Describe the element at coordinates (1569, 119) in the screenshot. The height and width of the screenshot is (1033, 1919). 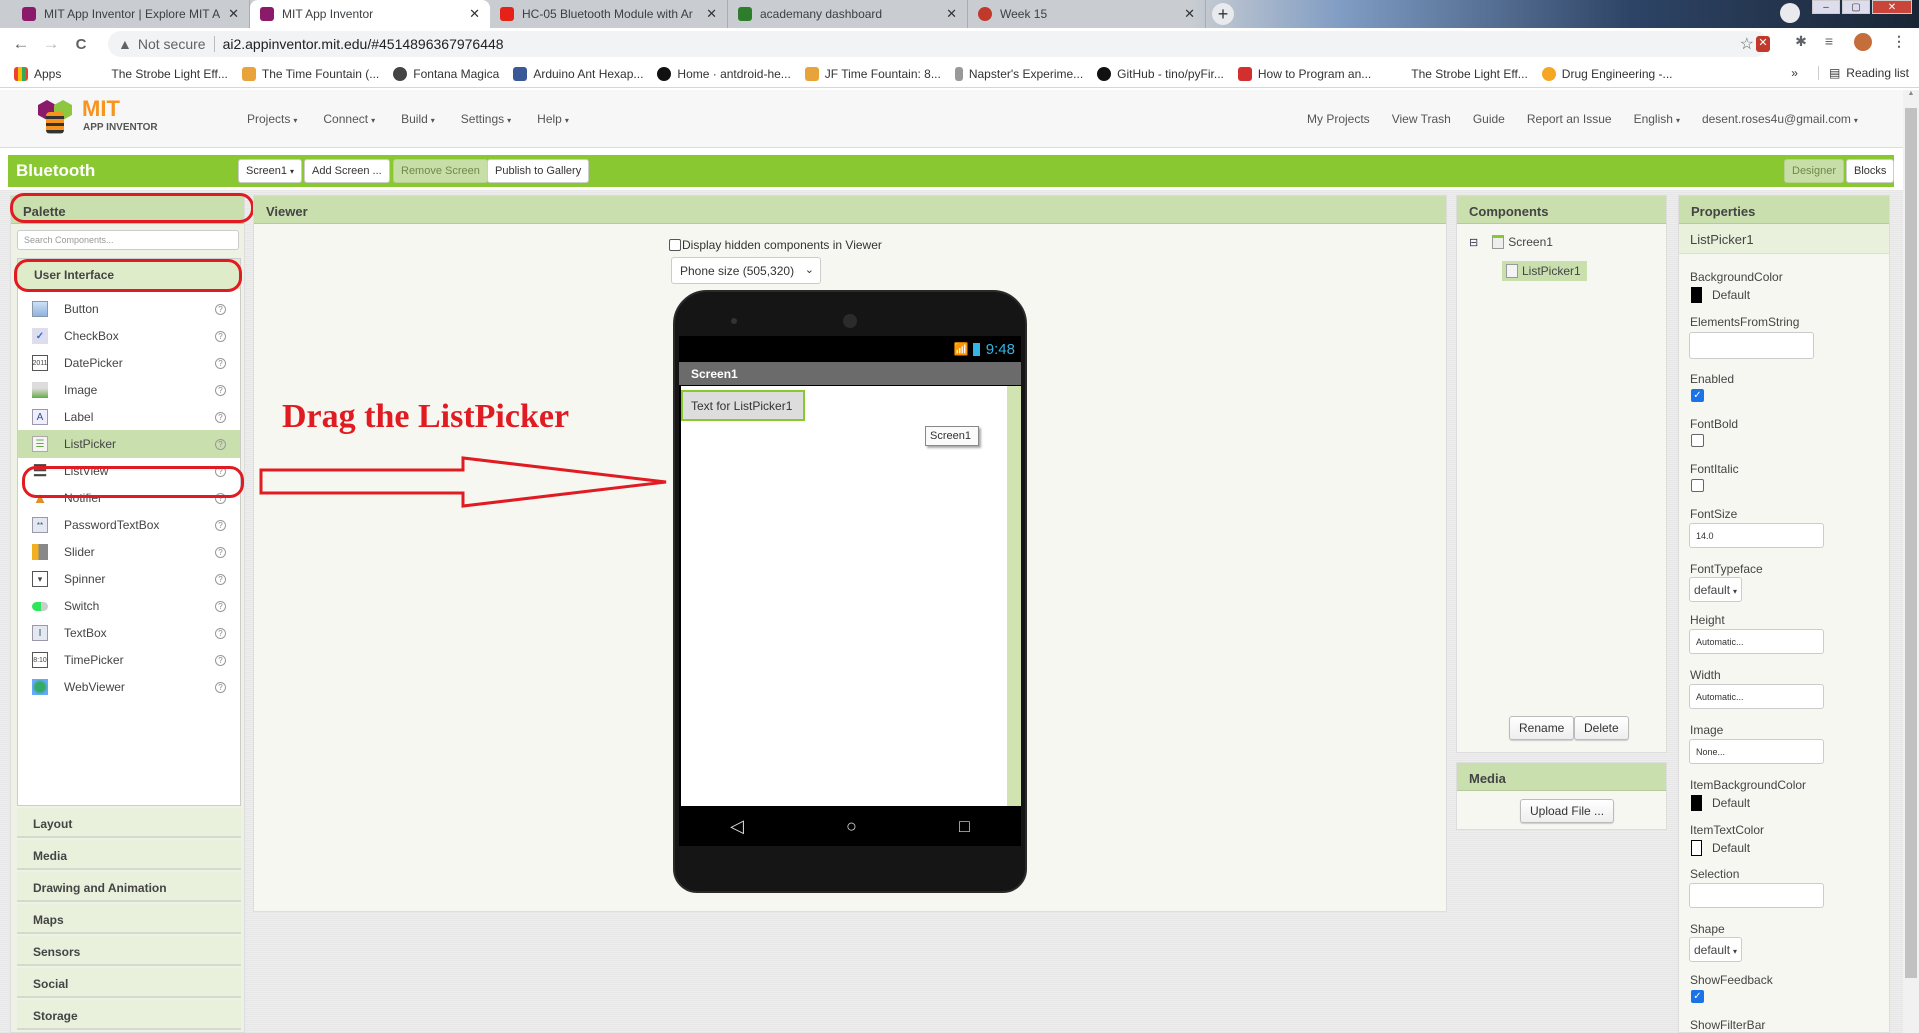
I see `report-issue-link: Report an Issue` at that location.